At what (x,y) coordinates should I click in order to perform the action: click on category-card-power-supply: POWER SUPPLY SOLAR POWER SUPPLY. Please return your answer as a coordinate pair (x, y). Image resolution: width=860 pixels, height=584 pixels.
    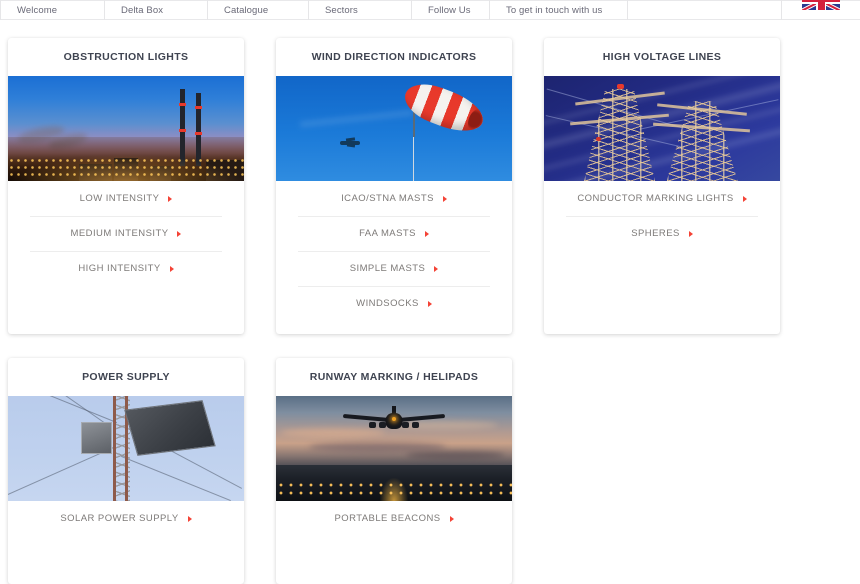
    Looking at the image, I should click on (126, 471).